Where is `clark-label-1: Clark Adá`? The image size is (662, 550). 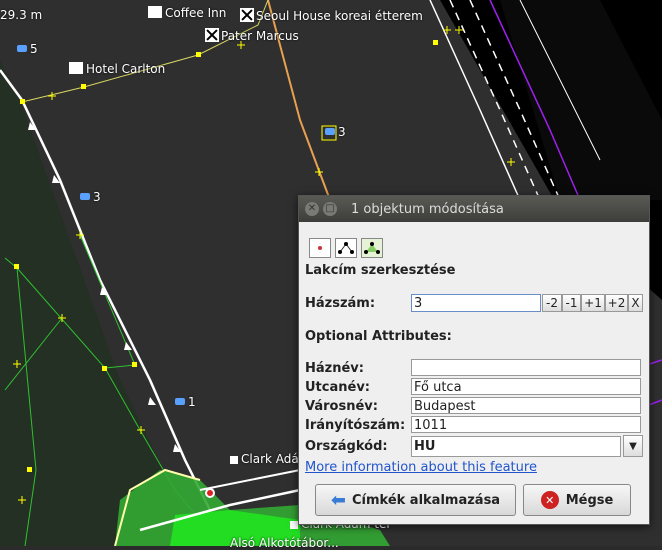
clark-label-1: Clark Adá is located at coordinates (264, 459).